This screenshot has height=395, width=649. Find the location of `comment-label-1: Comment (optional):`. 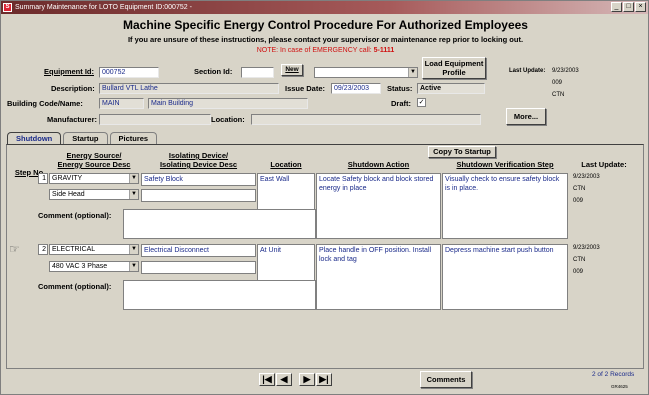

comment-label-1: Comment (optional): is located at coordinates (75, 215).